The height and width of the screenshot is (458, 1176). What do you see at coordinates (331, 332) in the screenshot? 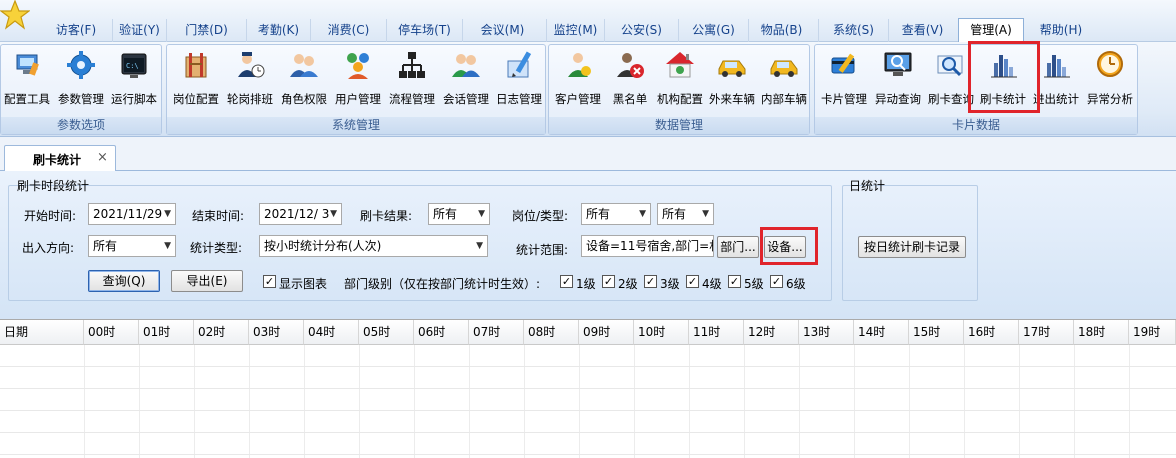
I see `column-header-hour: 04时` at bounding box center [331, 332].